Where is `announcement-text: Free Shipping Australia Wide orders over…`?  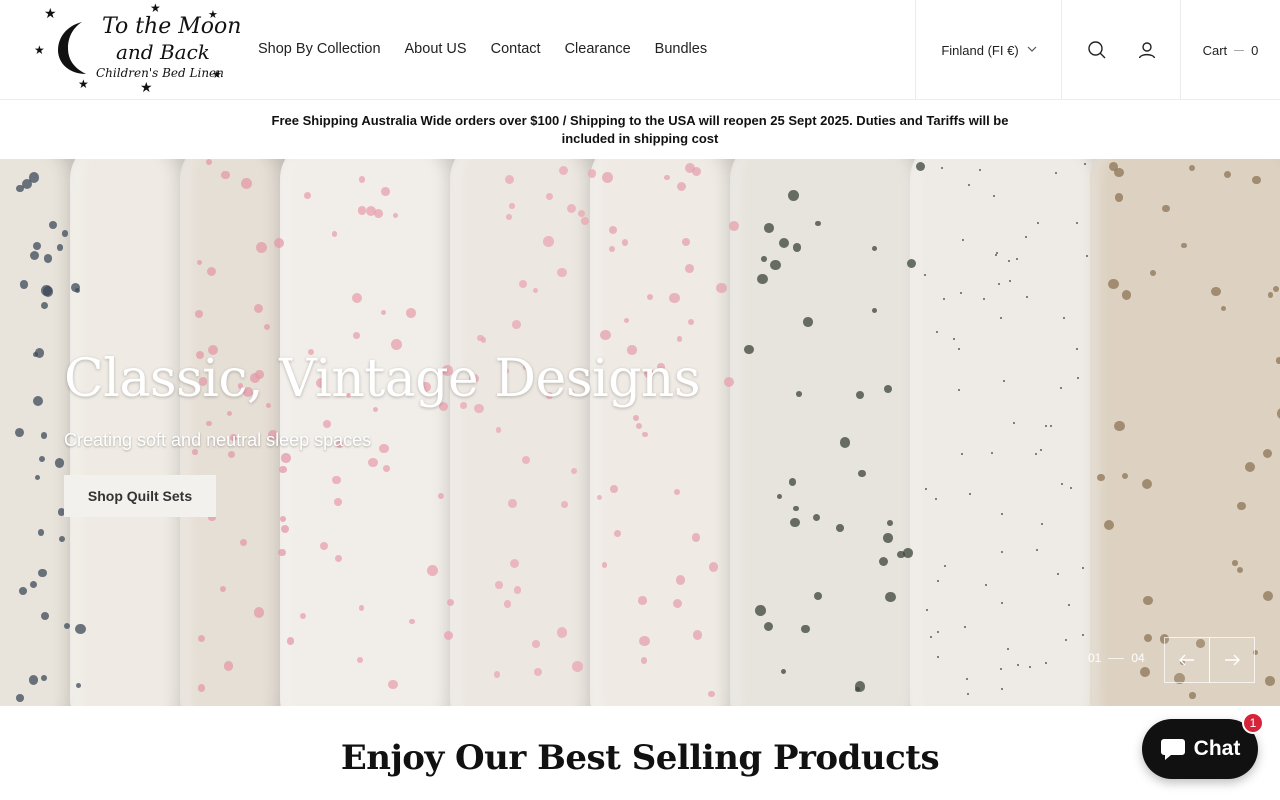 announcement-text: Free Shipping Australia Wide orders over… is located at coordinates (640, 129).